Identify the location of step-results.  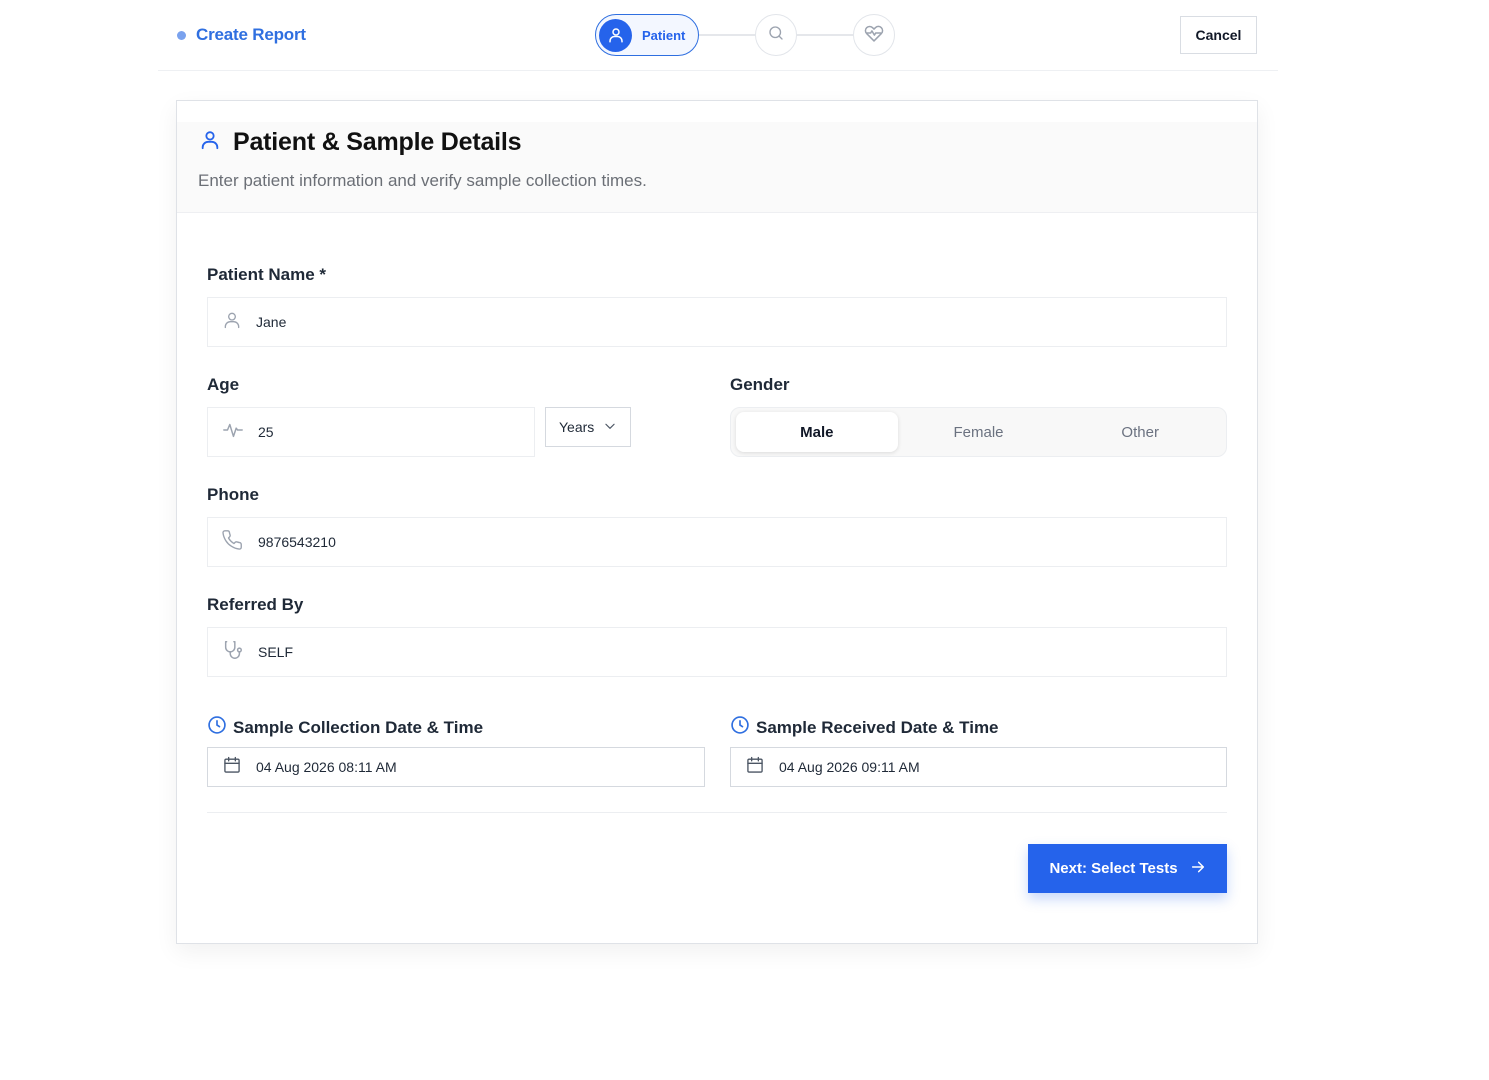
(874, 35).